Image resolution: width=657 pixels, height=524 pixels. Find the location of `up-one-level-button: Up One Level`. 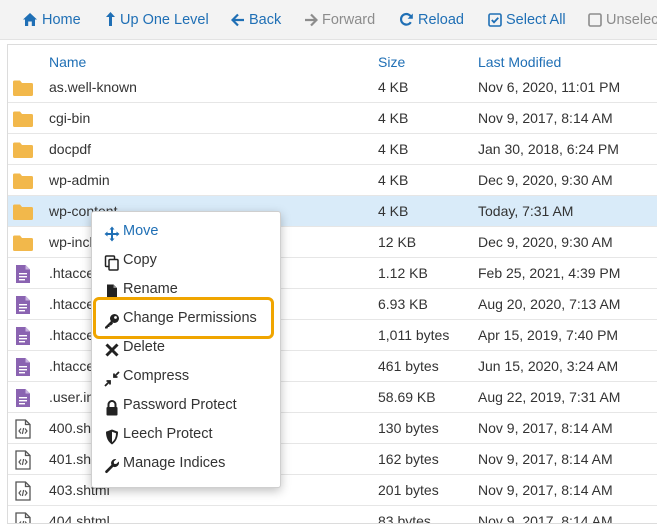

up-one-level-button: Up One Level is located at coordinates (157, 20).